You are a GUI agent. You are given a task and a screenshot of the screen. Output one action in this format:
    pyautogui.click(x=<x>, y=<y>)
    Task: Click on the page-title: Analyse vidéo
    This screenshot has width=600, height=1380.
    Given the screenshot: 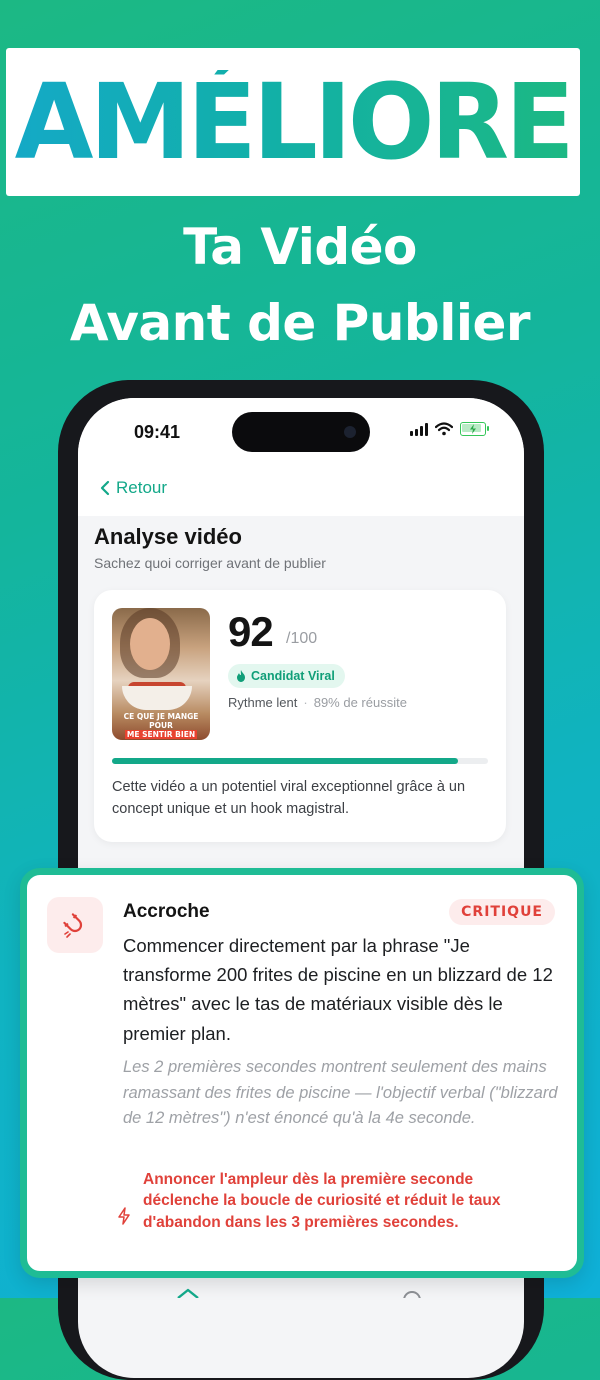 What is the action you would take?
    pyautogui.click(x=168, y=536)
    